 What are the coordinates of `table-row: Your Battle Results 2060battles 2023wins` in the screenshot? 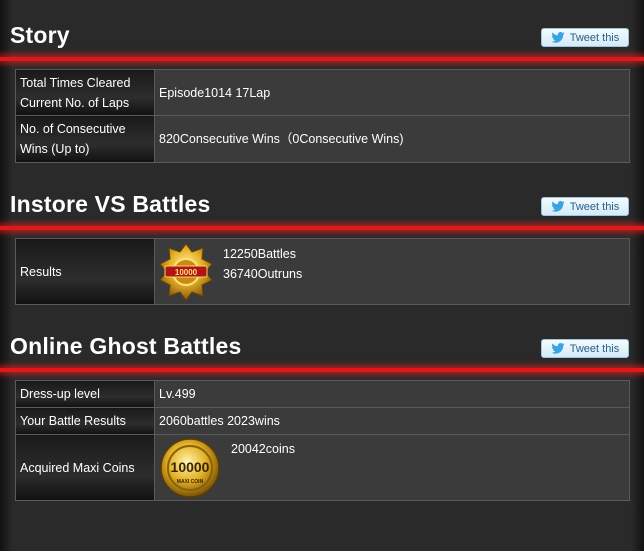 It's located at (322, 421).